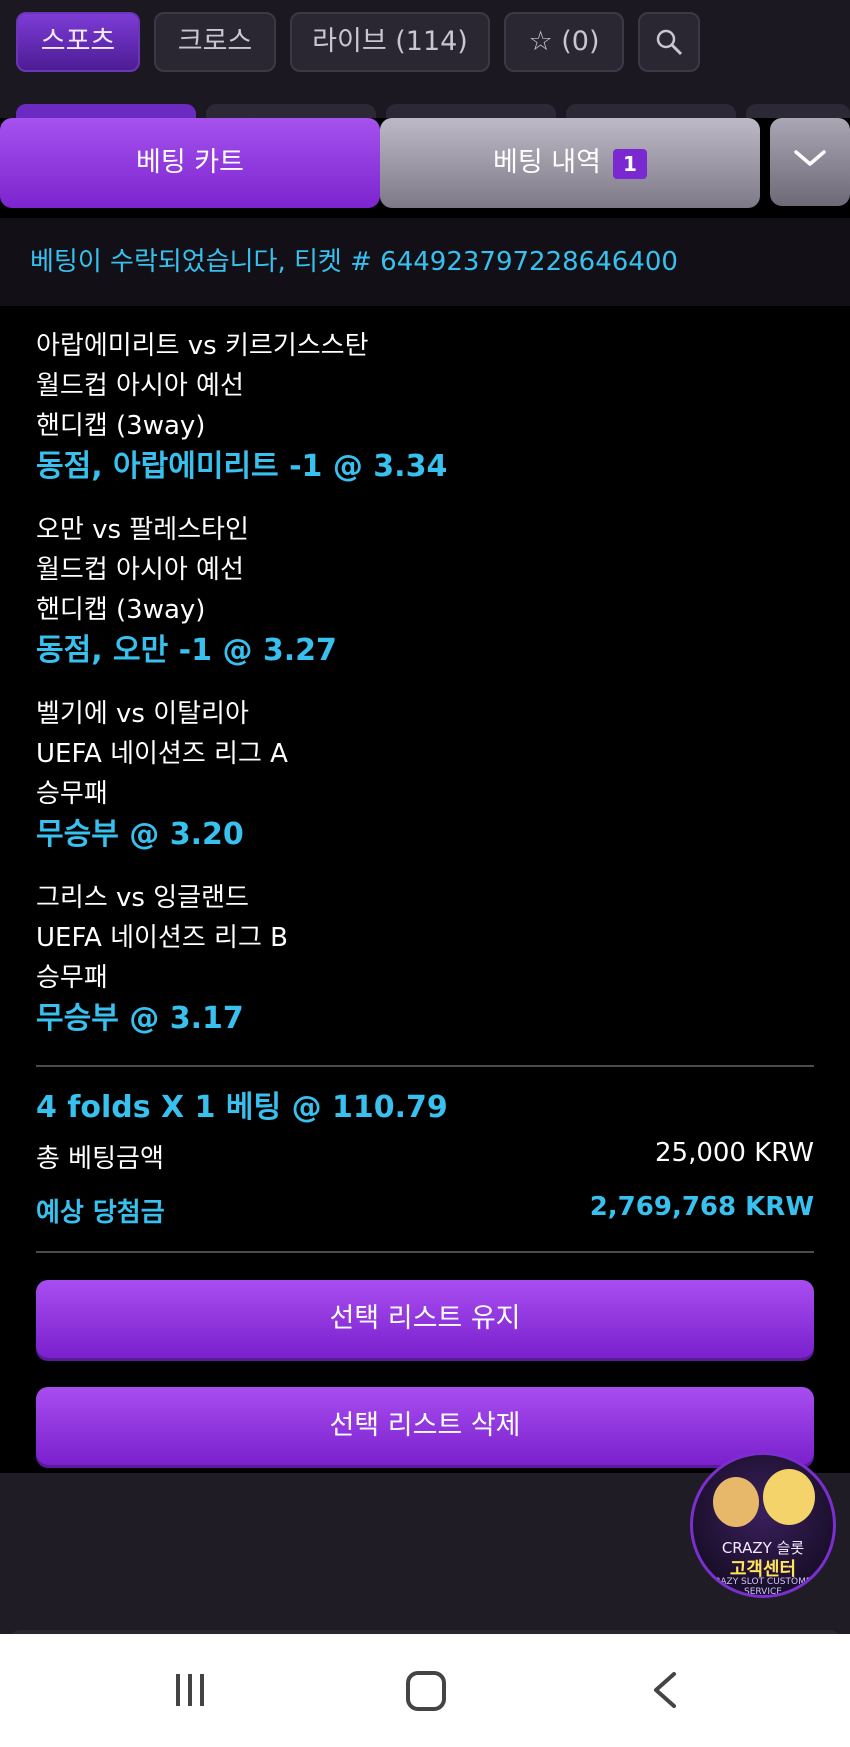 The width and height of the screenshot is (850, 1747). I want to click on home-icon, so click(426, 1691).